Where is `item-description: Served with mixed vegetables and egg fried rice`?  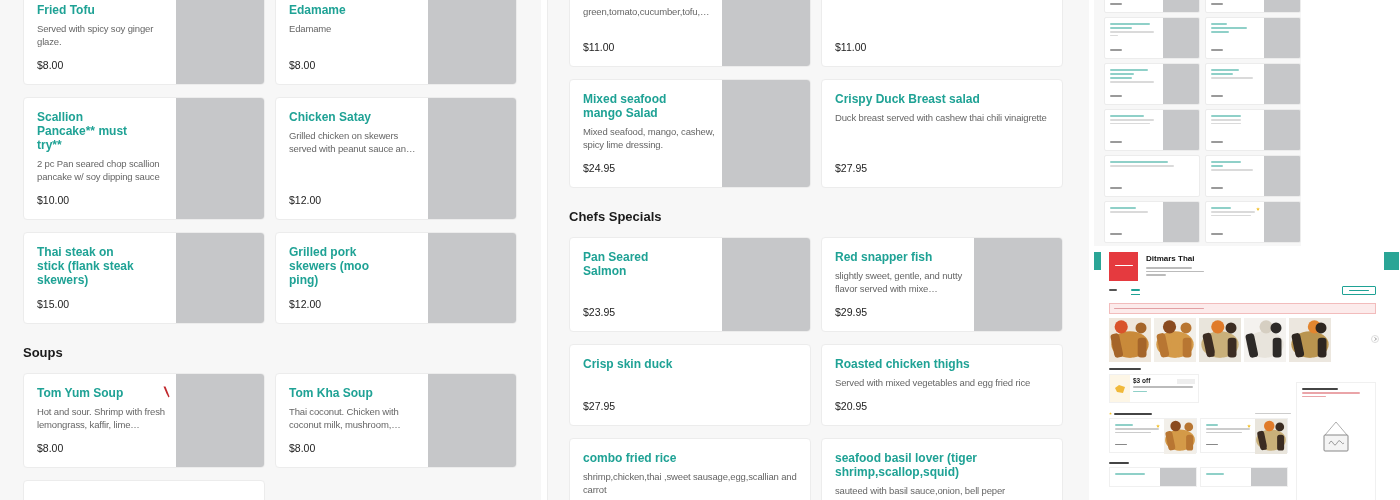 item-description: Served with mixed vegetables and egg fried rice is located at coordinates (933, 382).